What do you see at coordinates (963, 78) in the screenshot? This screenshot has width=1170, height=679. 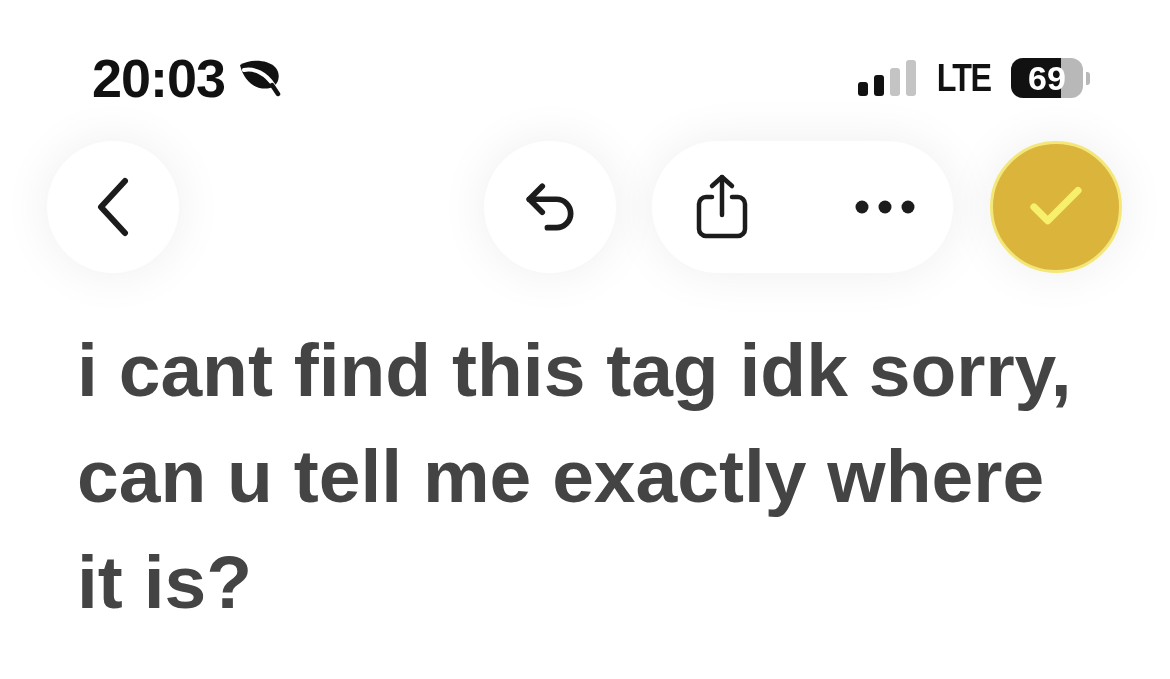 I see `network-label: LTE` at bounding box center [963, 78].